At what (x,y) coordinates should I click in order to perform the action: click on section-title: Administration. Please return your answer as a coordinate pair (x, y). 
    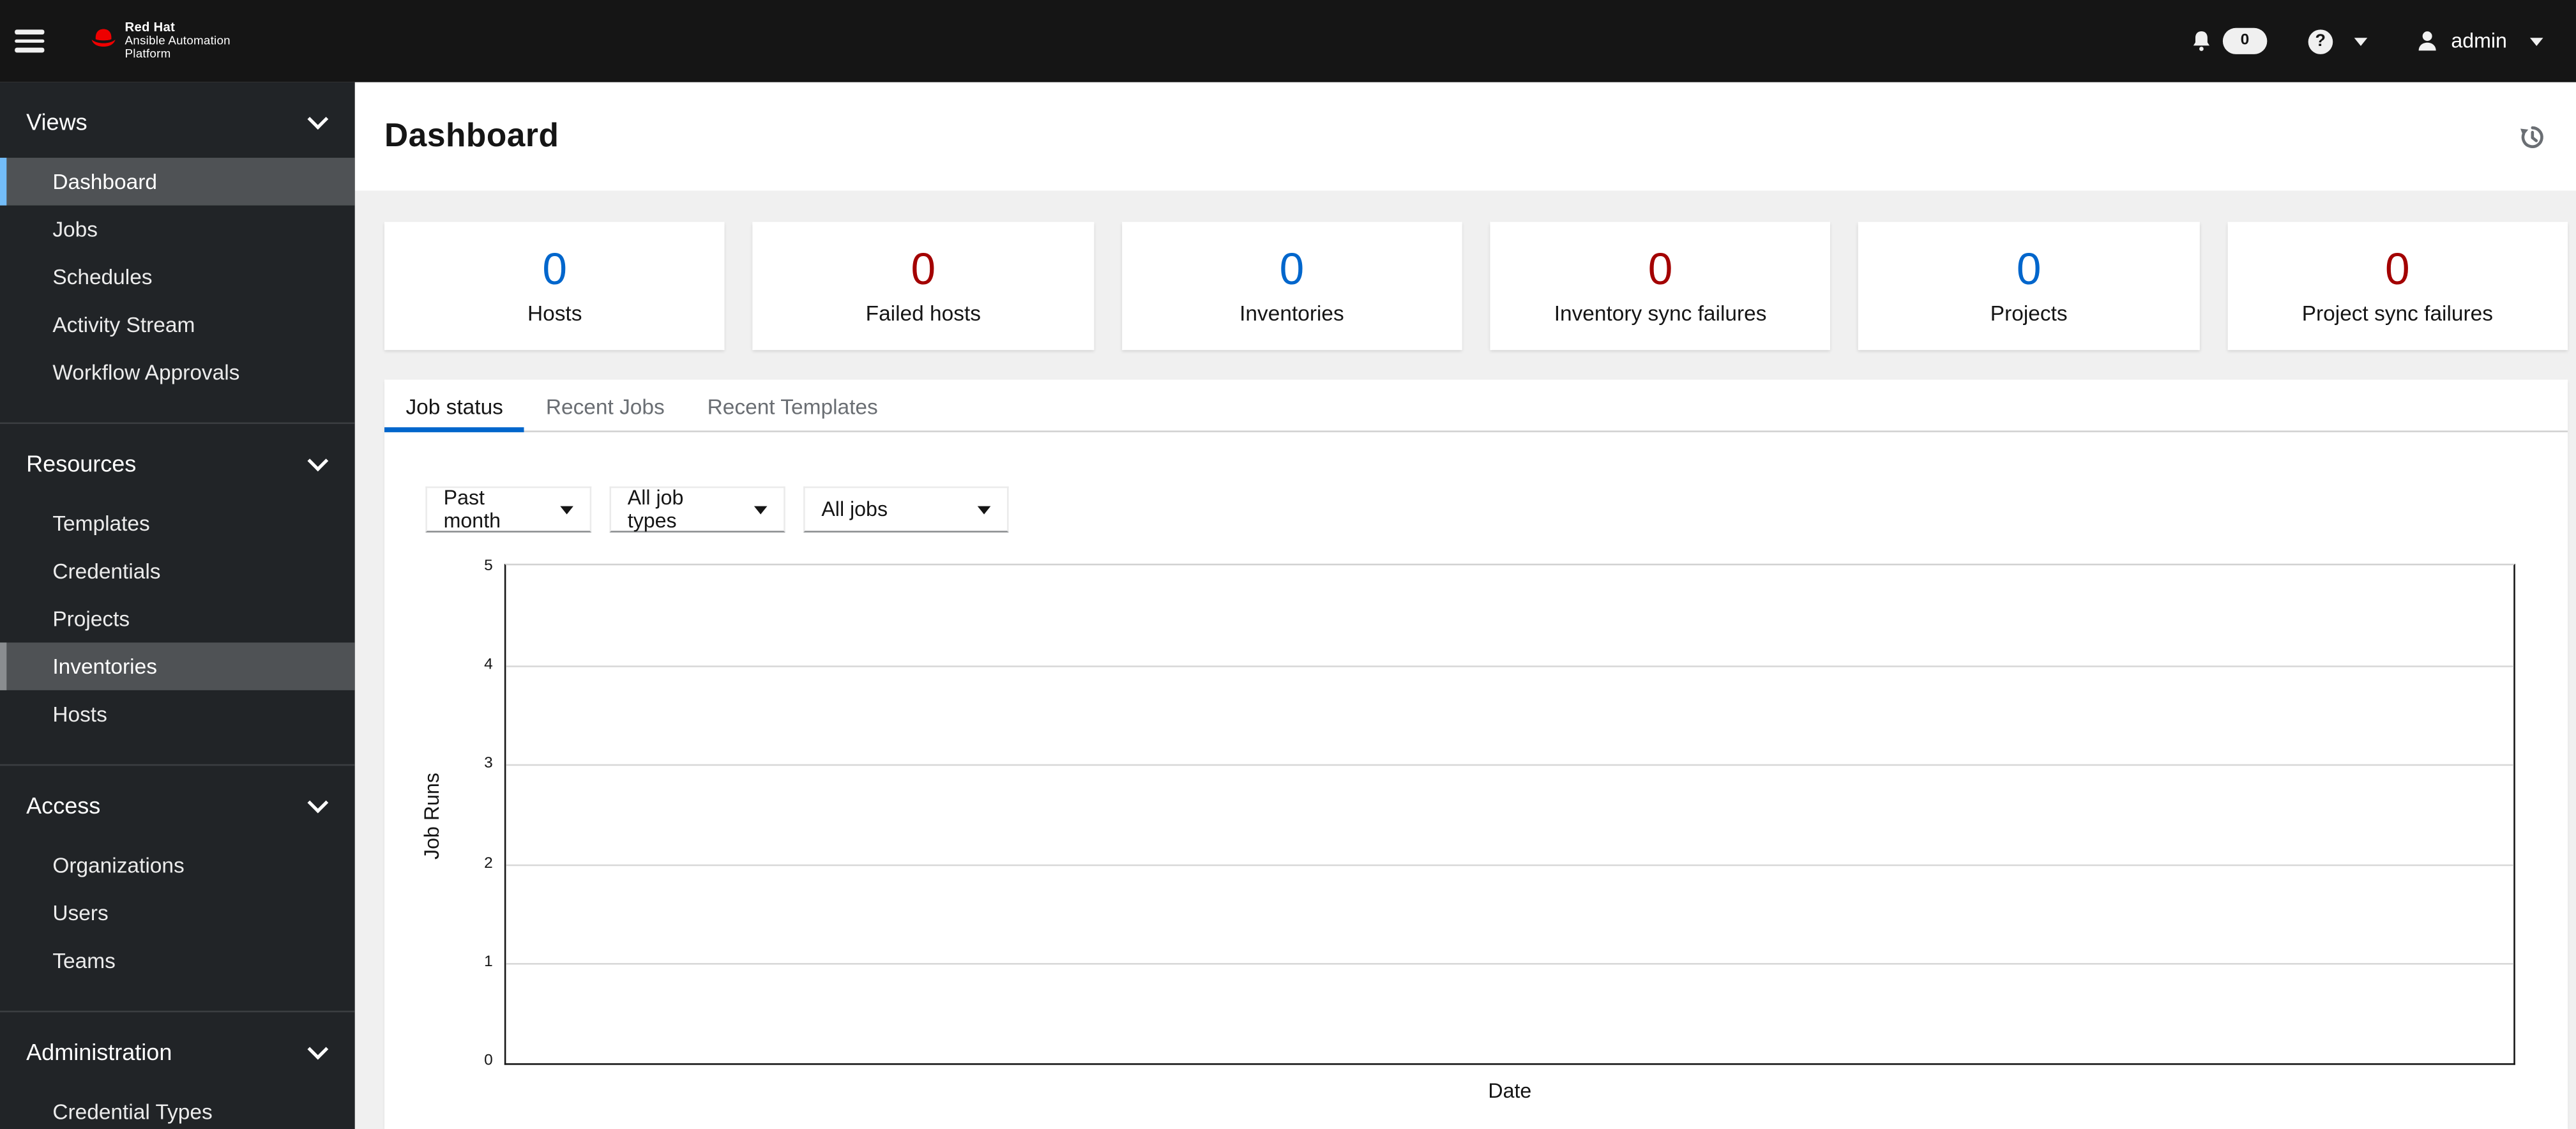
    Looking at the image, I should click on (99, 1051).